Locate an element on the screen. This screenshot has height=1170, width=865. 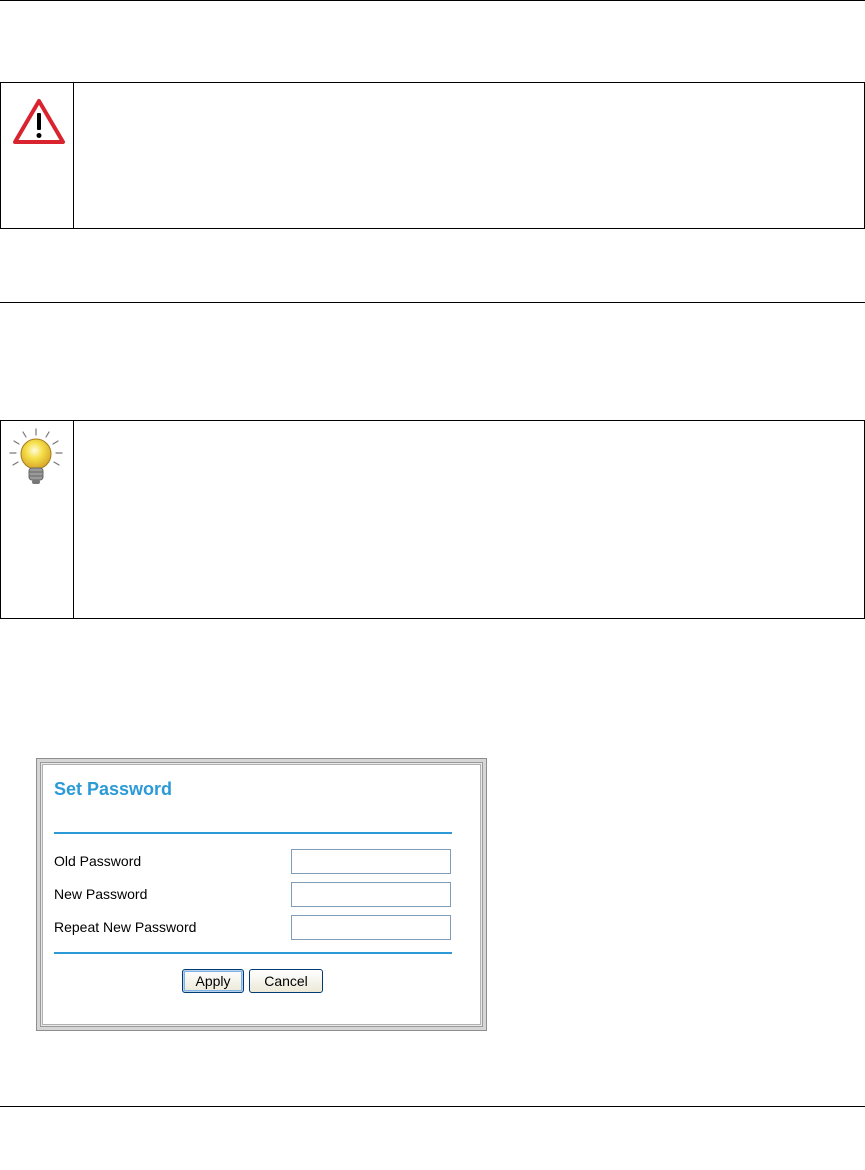
lightbulb-icon is located at coordinates (36, 456).